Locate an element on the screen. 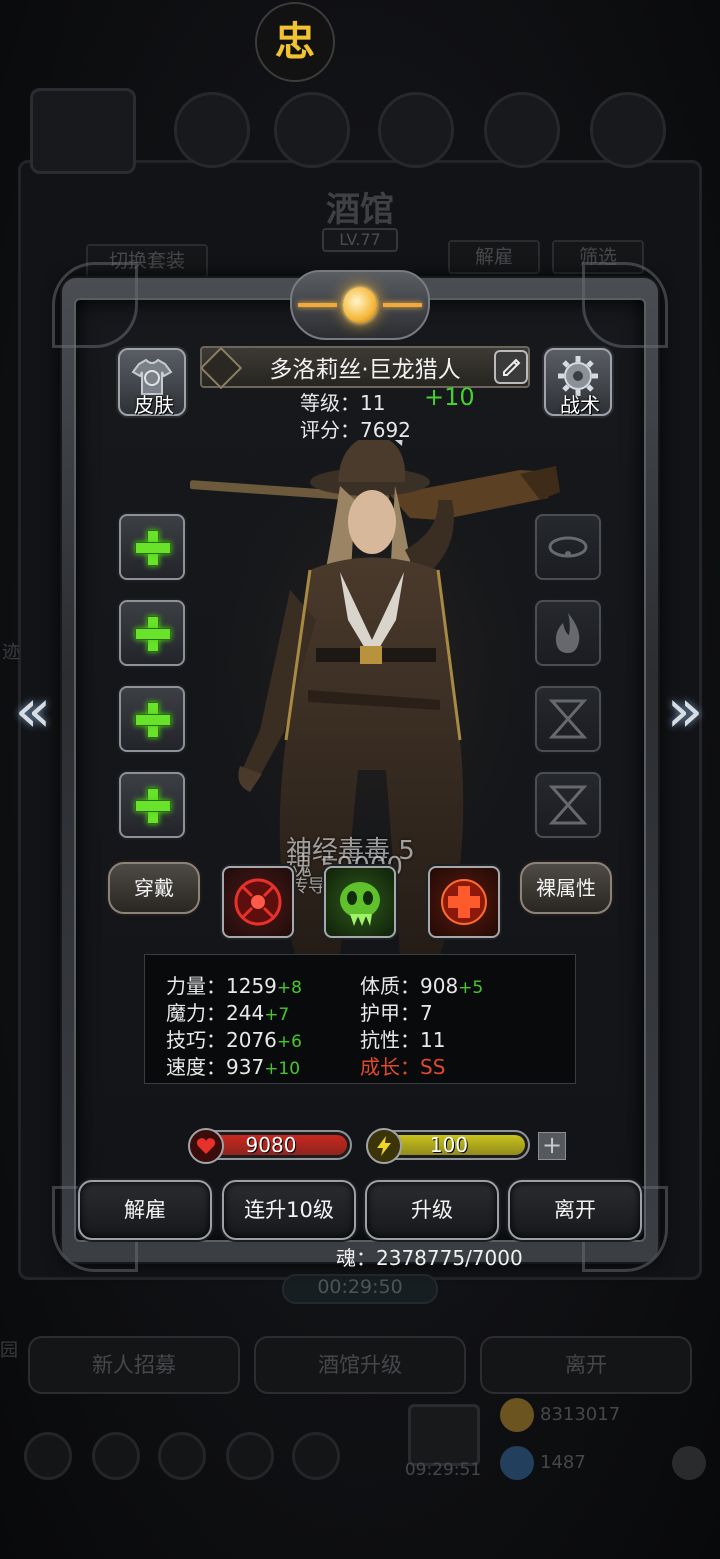 This screenshot has width=720, height=1559. stat-magic-value: 魔力：244 is located at coordinates (215, 1013).